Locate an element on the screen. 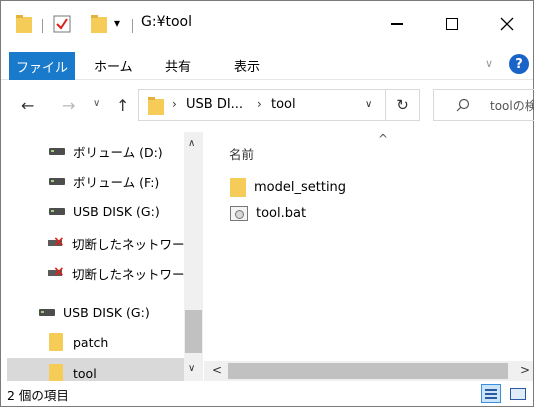  search-icon is located at coordinates (463, 105).